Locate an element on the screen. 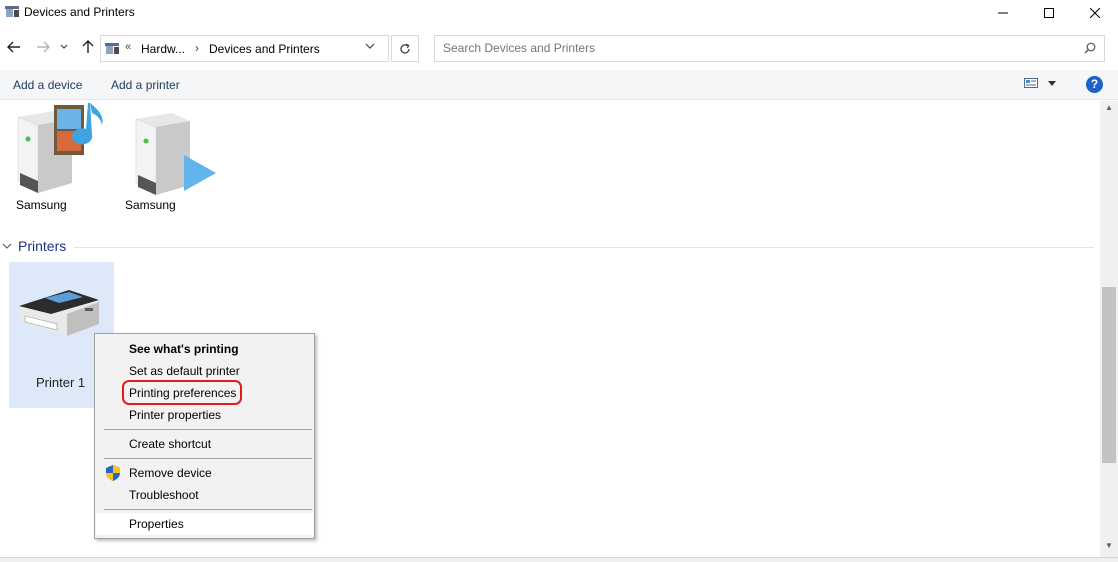 Image resolution: width=1118 pixels, height=562 pixels. refresh-icon is located at coordinates (405, 48).